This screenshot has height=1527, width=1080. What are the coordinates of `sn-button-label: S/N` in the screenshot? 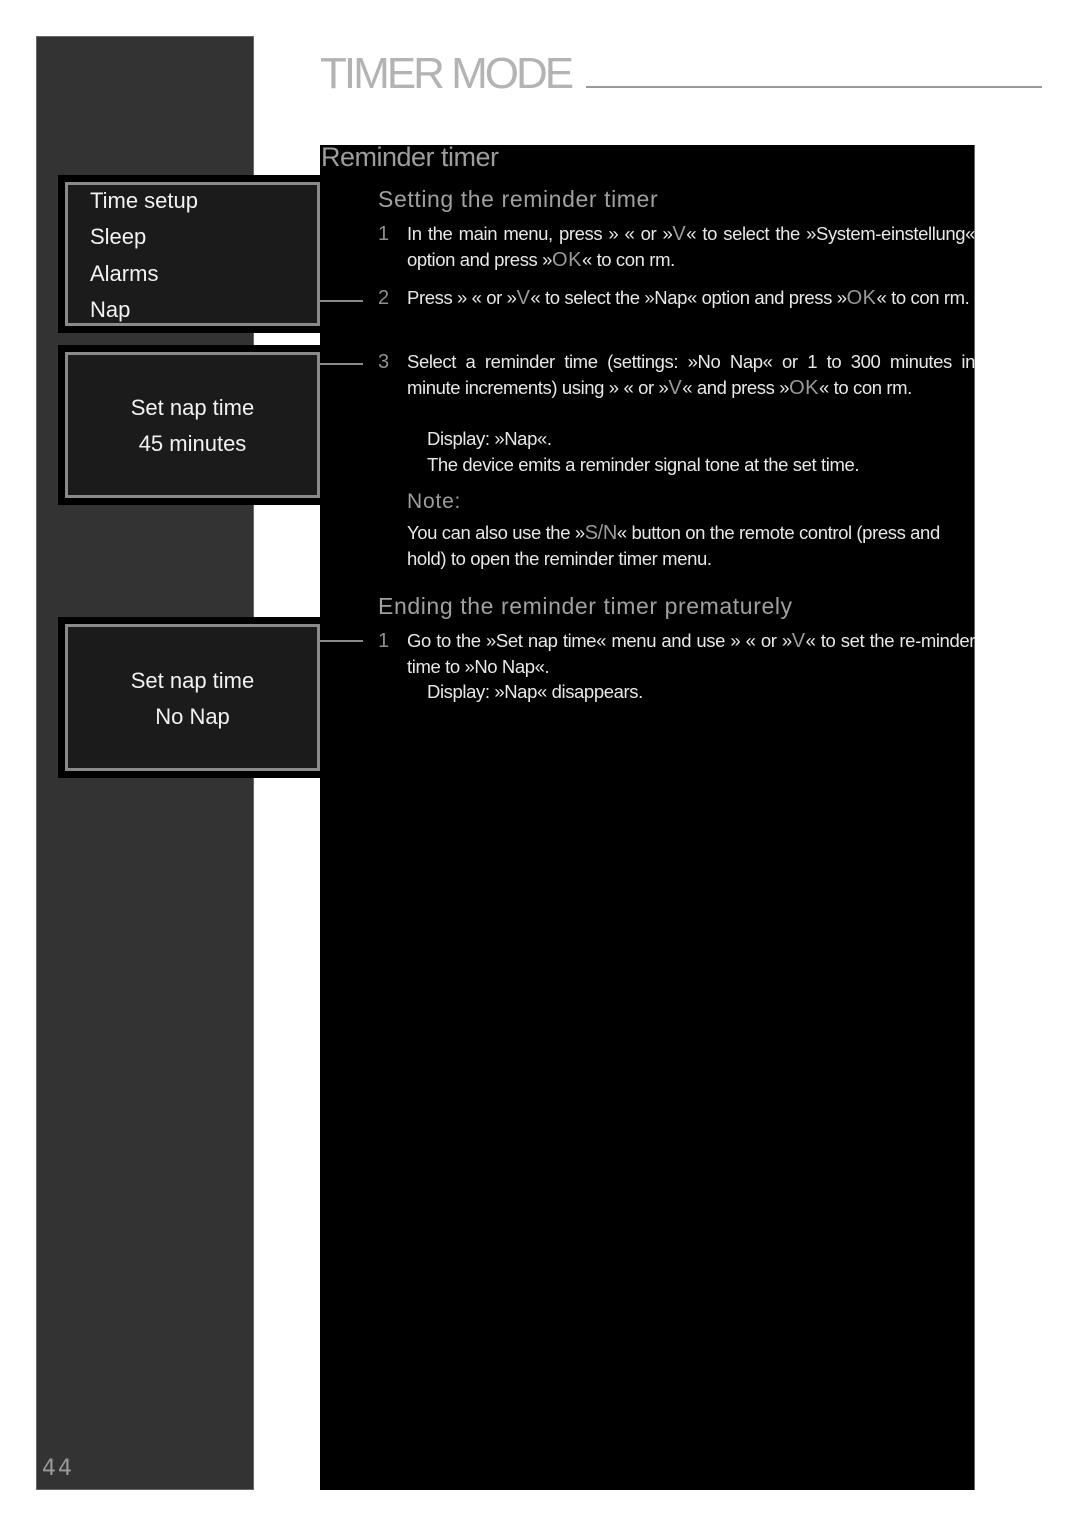 It's located at (601, 533).